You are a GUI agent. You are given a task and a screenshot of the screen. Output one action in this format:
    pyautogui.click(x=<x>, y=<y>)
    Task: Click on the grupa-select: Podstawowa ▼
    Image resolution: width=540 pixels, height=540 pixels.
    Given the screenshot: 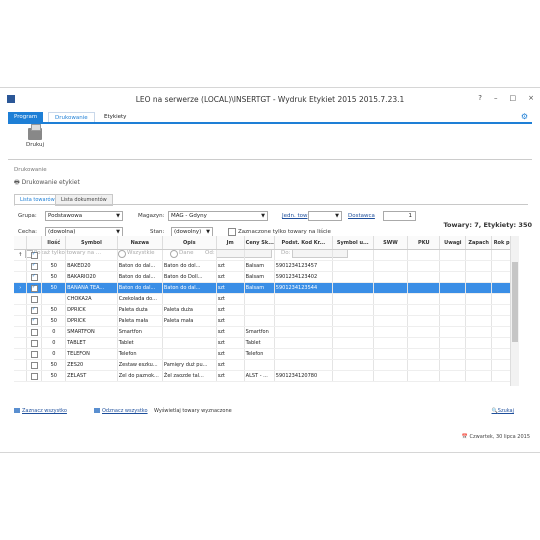 What is the action you would take?
    pyautogui.click(x=84, y=216)
    